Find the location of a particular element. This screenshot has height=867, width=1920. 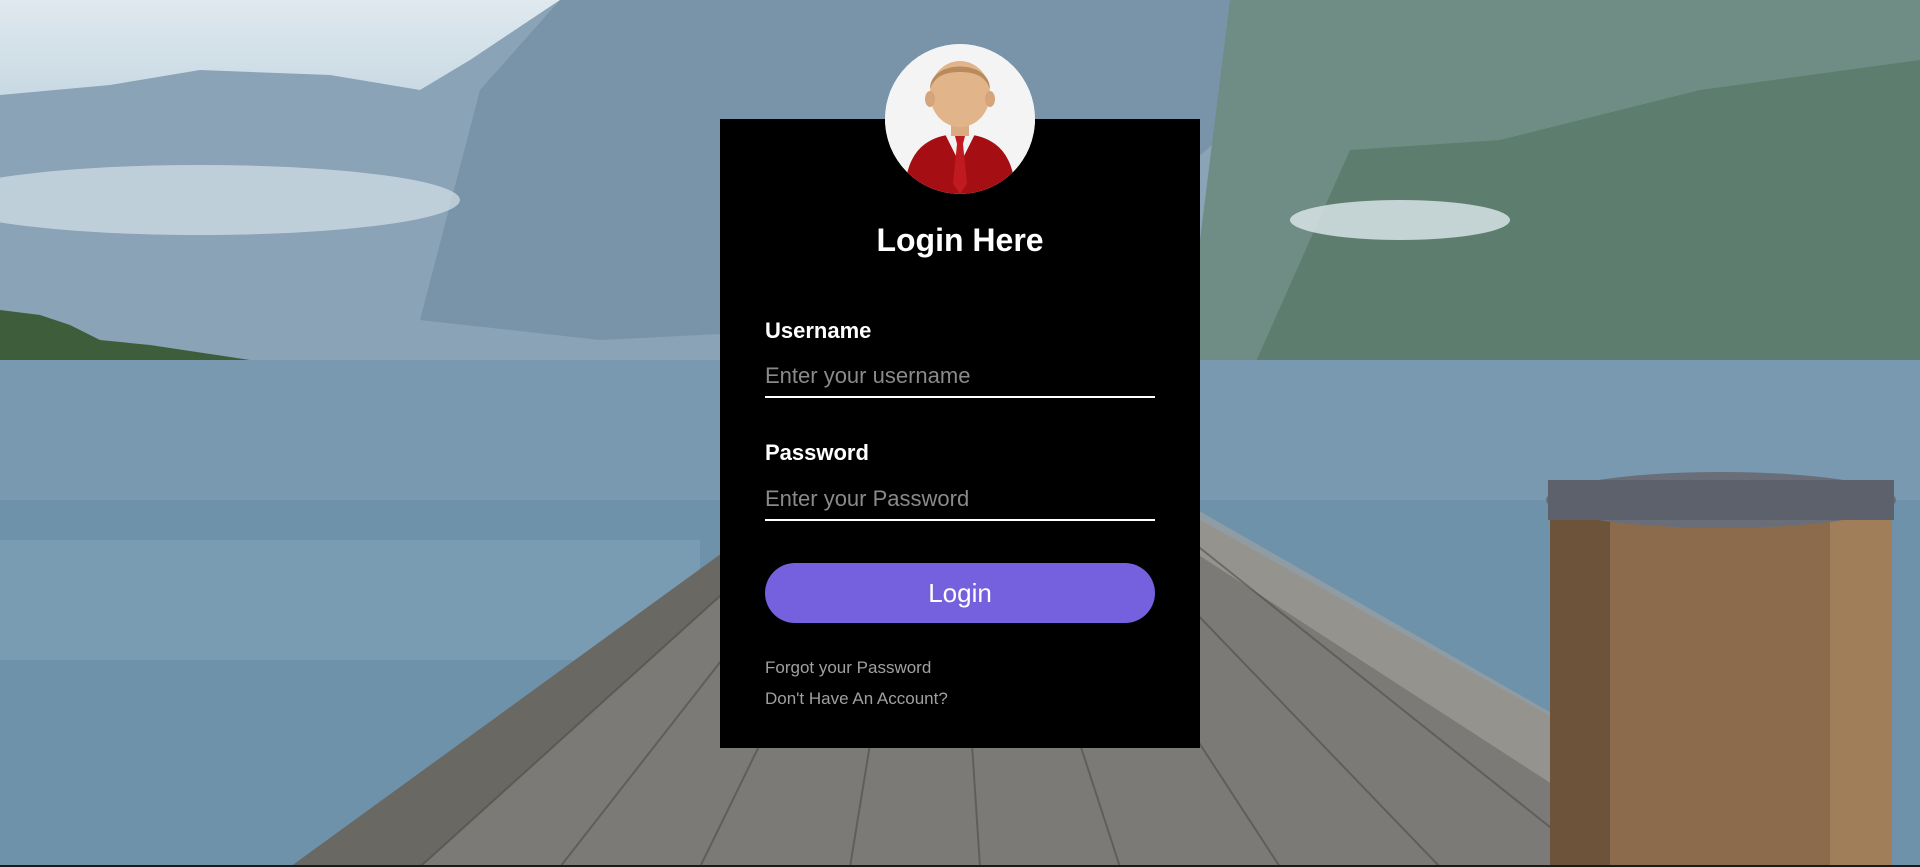

login-title: Login Here is located at coordinates (960, 240).